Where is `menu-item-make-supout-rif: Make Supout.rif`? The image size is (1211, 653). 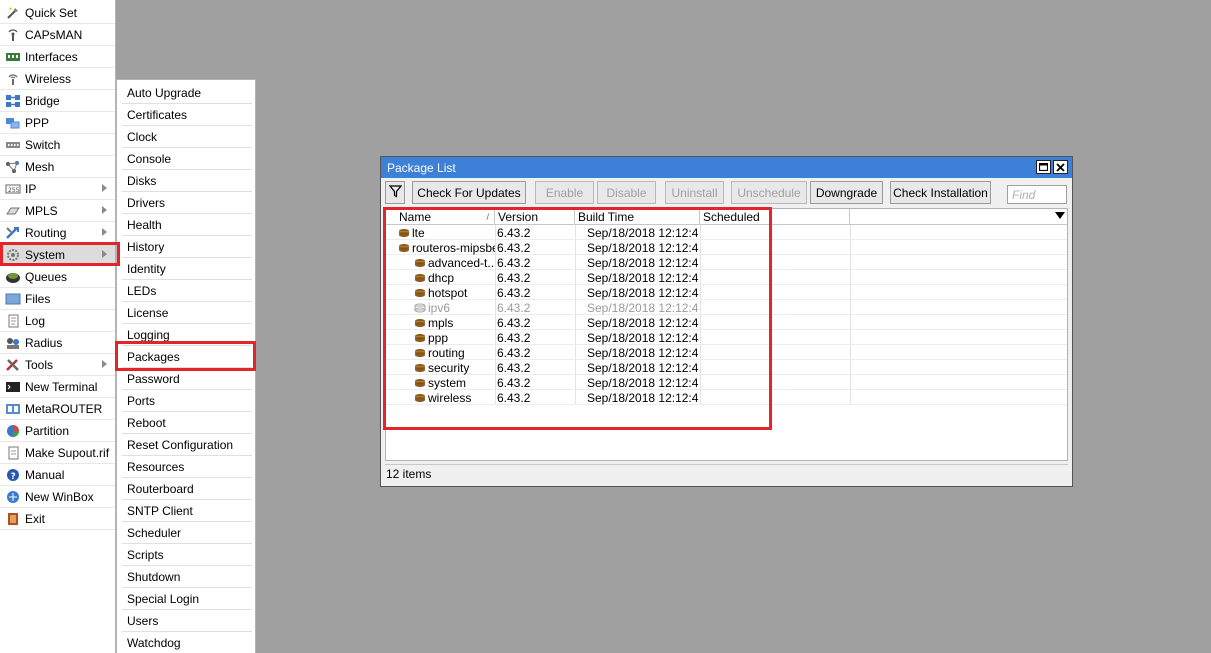
menu-item-make-supout-rif: Make Supout.rif is located at coordinates (57, 453).